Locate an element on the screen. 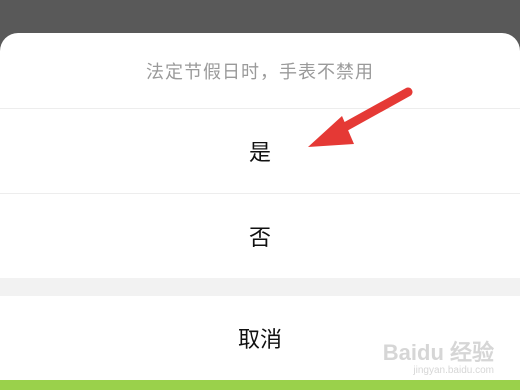 This screenshot has width=520, height=390. bottom-green-bar is located at coordinates (260, 385).